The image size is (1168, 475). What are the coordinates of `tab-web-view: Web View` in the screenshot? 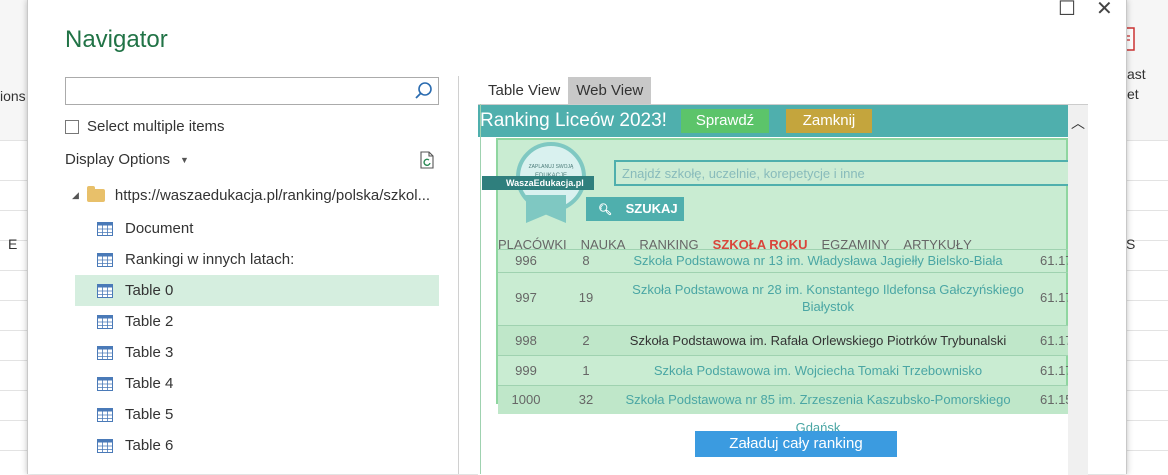 It's located at (610, 91).